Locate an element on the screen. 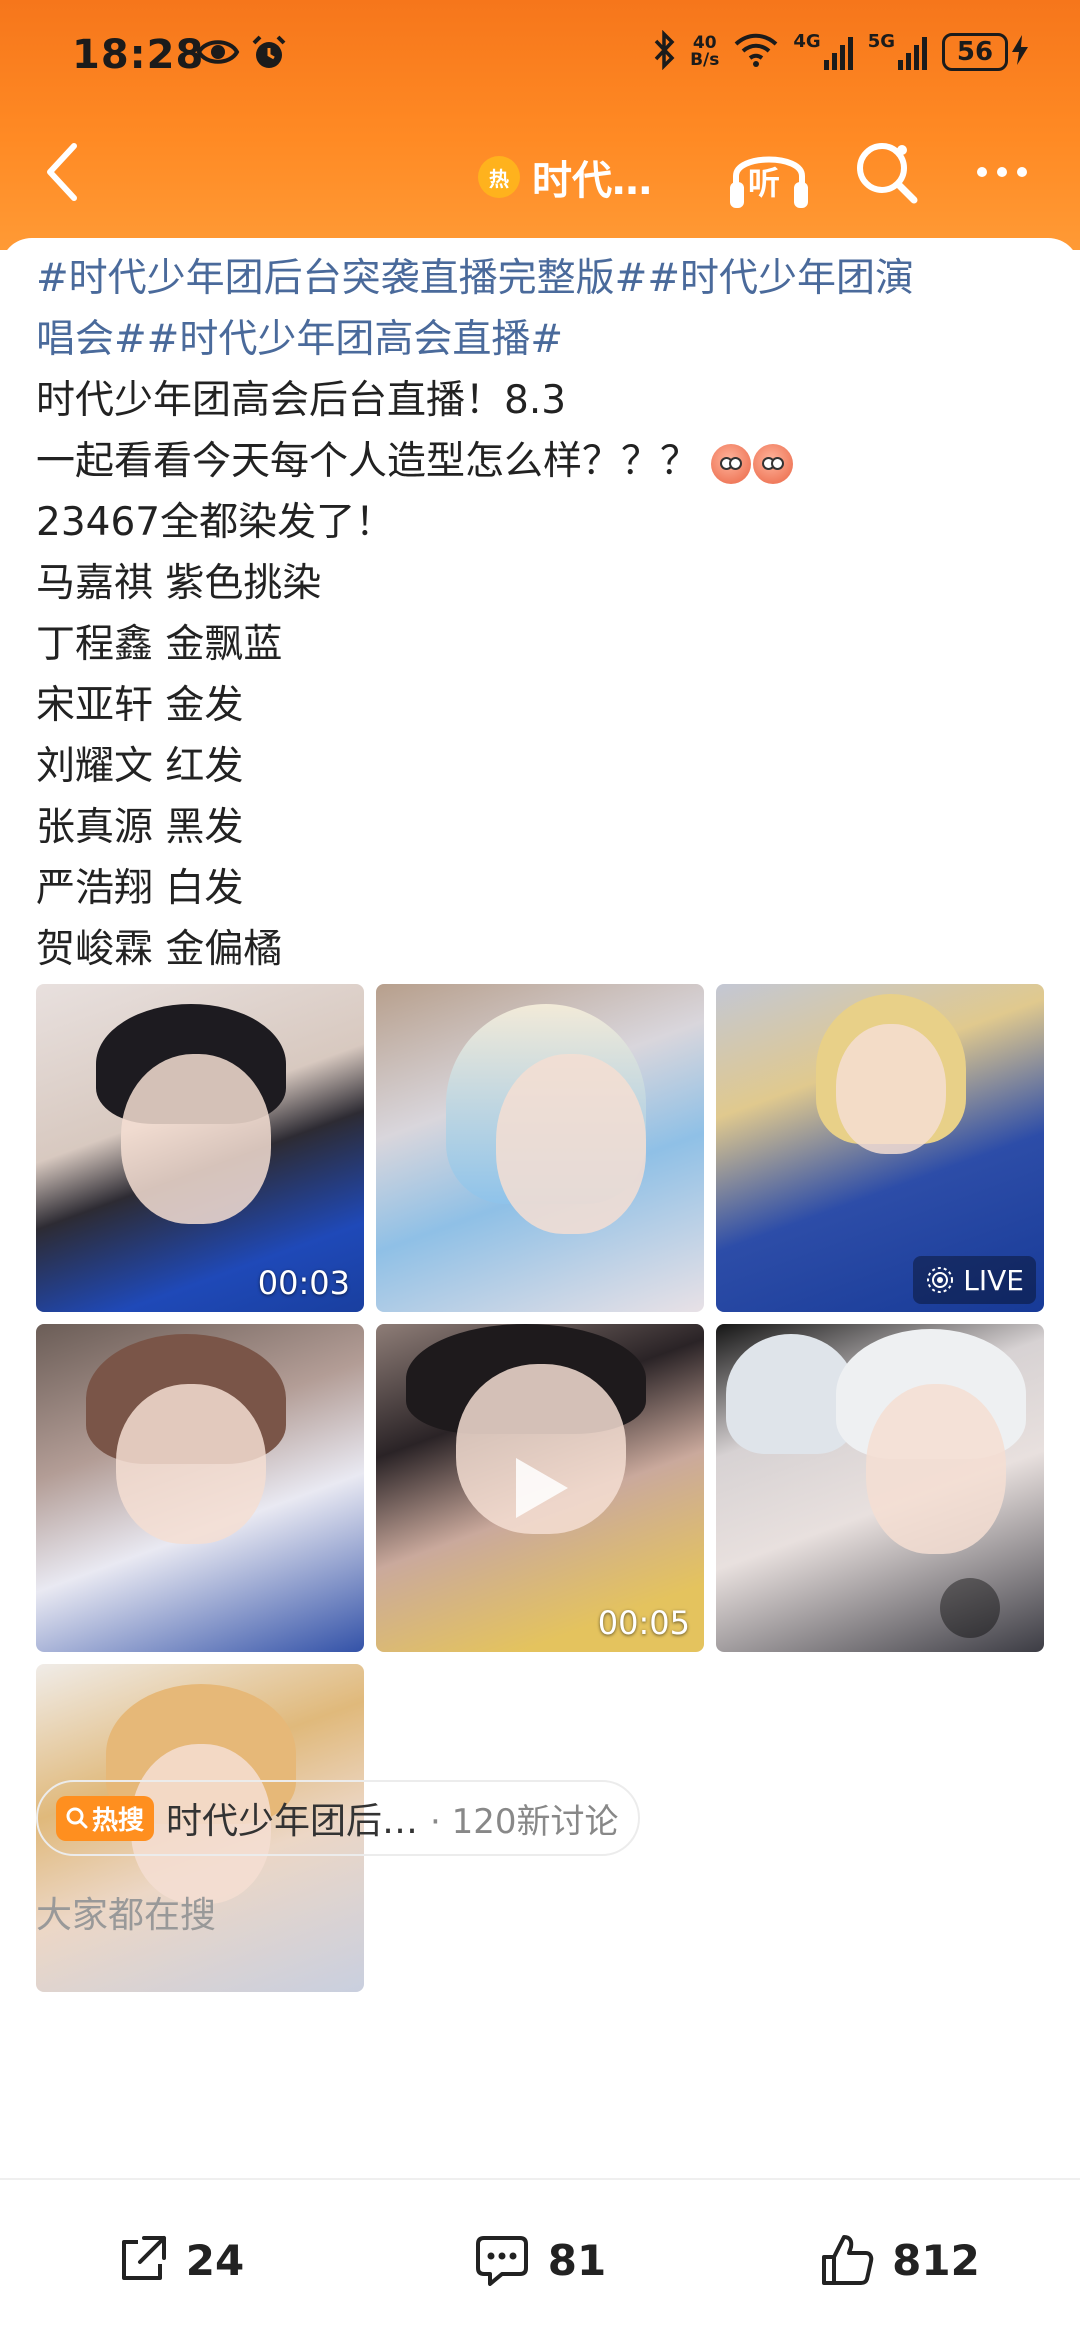 Image resolution: width=1080 pixels, height=2340 pixels. signal-4g: 4G is located at coordinates (823, 52).